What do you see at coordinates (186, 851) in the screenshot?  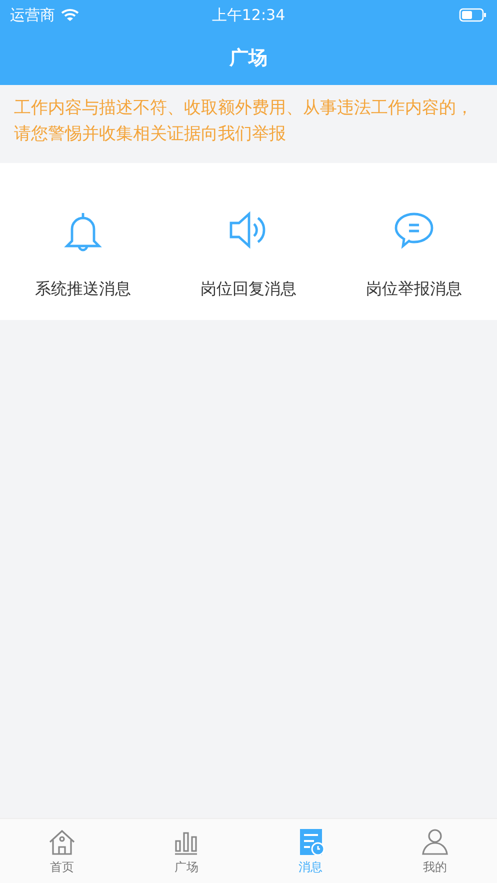 I see `tab-item: 广场` at bounding box center [186, 851].